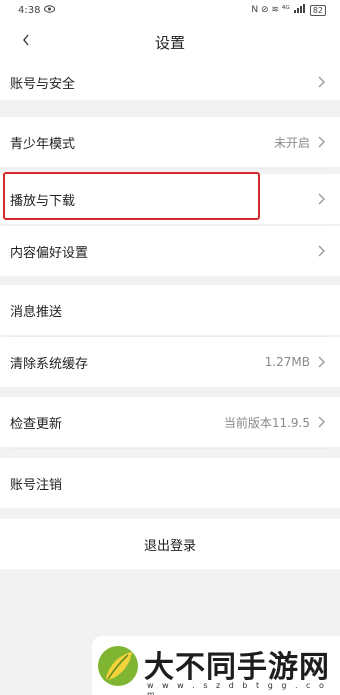  Describe the element at coordinates (291, 142) in the screenshot. I see `teen-mode-value: 未开启` at that location.